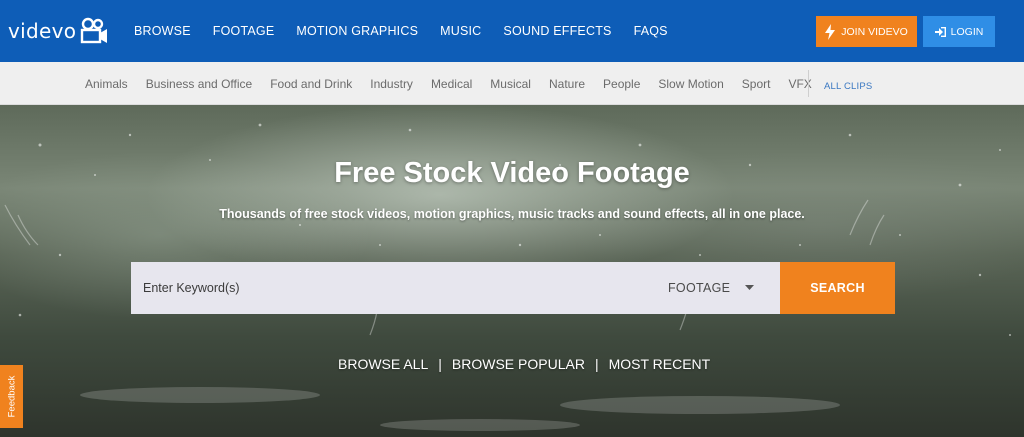 This screenshot has height=437, width=1024. Describe the element at coordinates (357, 31) in the screenshot. I see `nav-motion-graphics: MOTION GRAPHICS` at that location.